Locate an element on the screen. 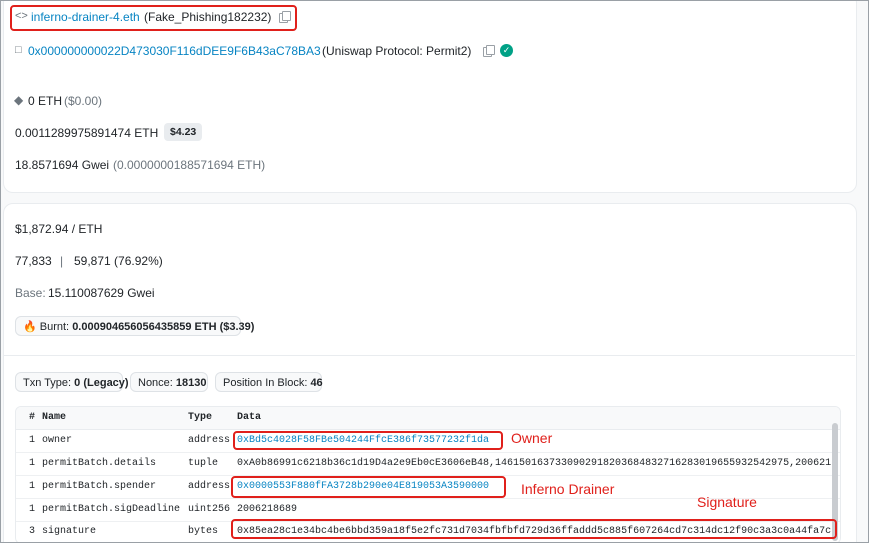  base-fee-value: 15.110087629 Gwei is located at coordinates (101, 293).